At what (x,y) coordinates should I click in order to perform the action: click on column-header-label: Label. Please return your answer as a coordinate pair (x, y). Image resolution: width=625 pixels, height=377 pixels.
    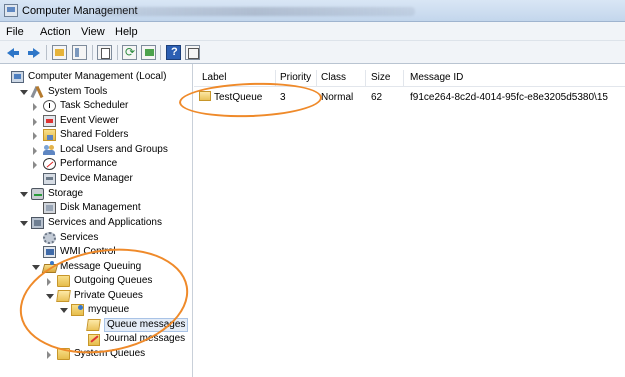
    Looking at the image, I should click on (214, 77).